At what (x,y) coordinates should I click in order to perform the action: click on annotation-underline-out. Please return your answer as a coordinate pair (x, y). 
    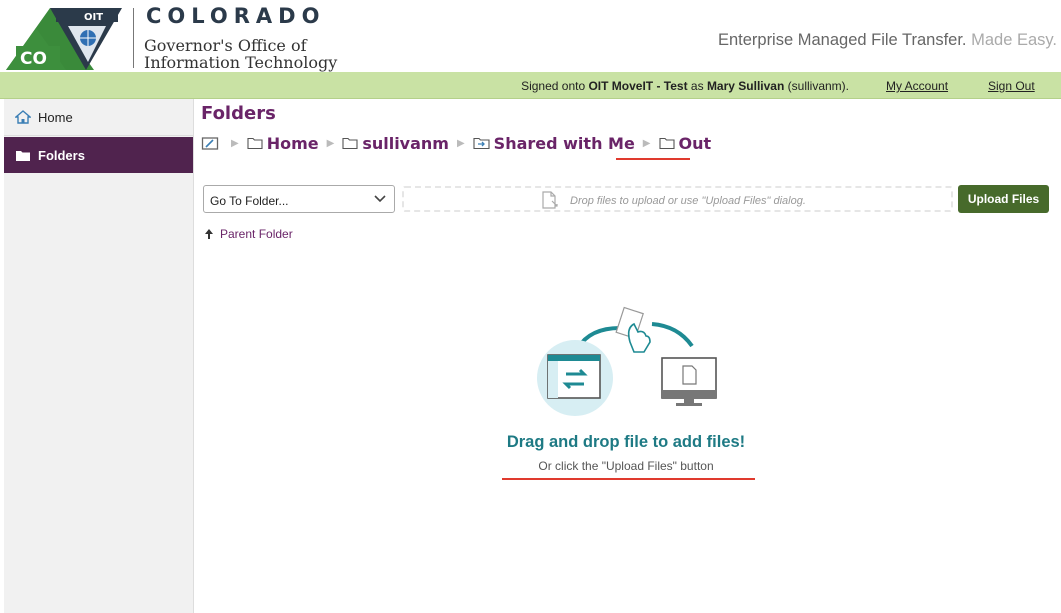
    Looking at the image, I should click on (653, 159).